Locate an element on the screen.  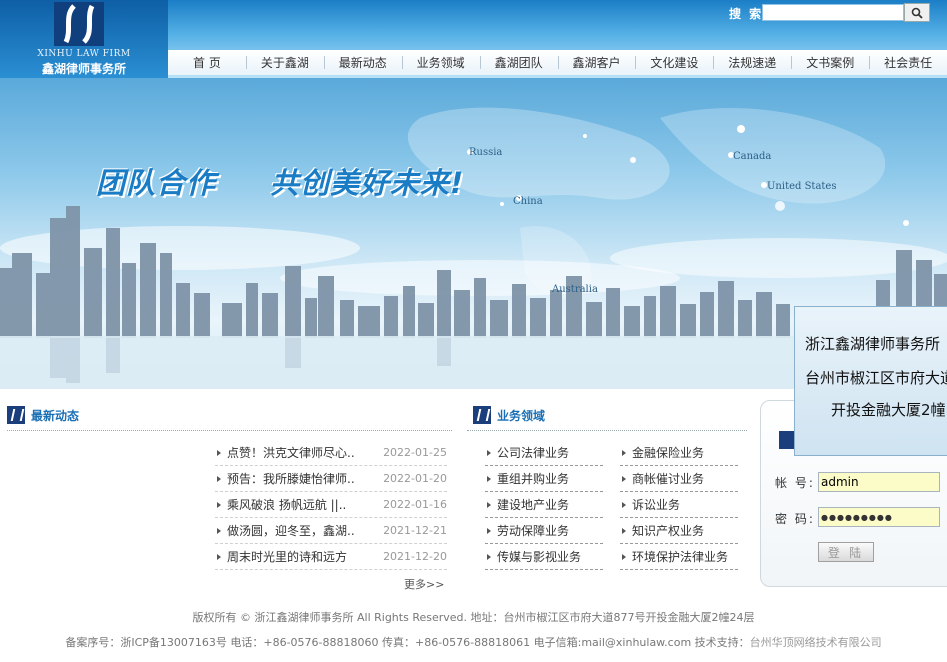
business-item: 重组并购业务 is located at coordinates (544, 479).